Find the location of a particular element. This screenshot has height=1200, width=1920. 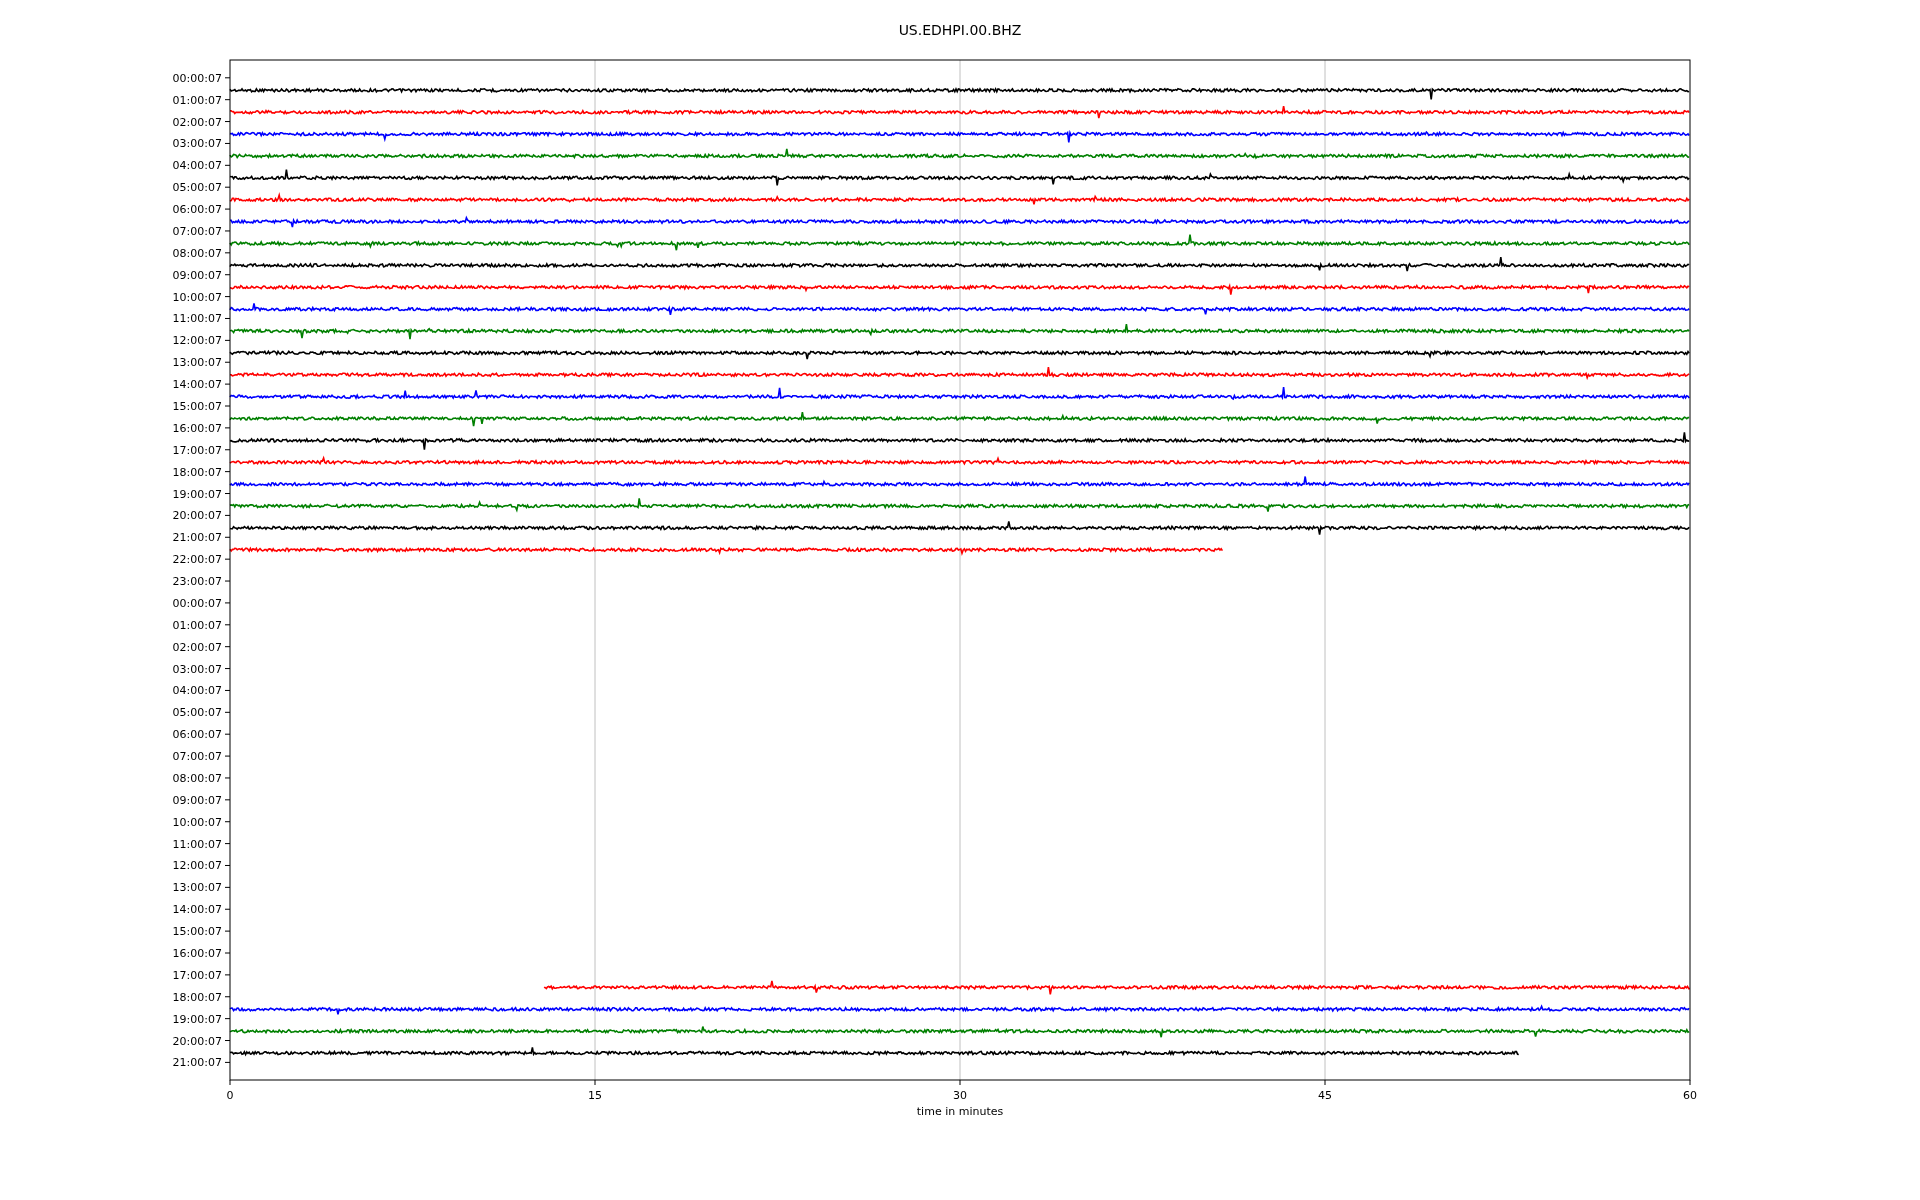

x-tick-label: 0 is located at coordinates (230, 1095).